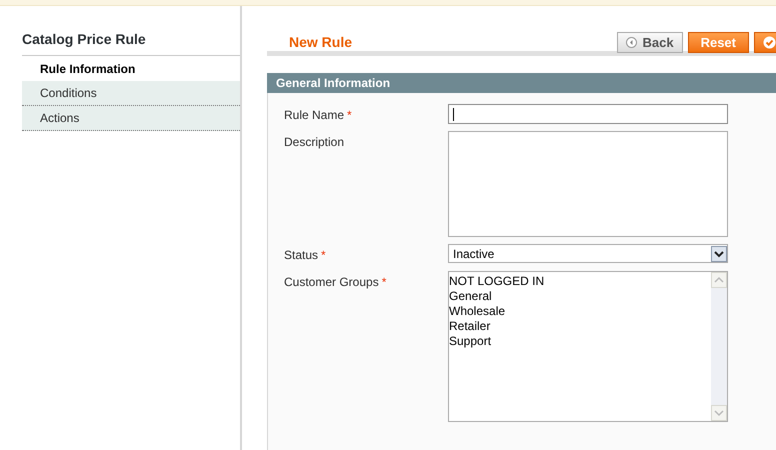 The width and height of the screenshot is (776, 450). What do you see at coordinates (321, 42) in the screenshot?
I see `page-title: New Rule` at bounding box center [321, 42].